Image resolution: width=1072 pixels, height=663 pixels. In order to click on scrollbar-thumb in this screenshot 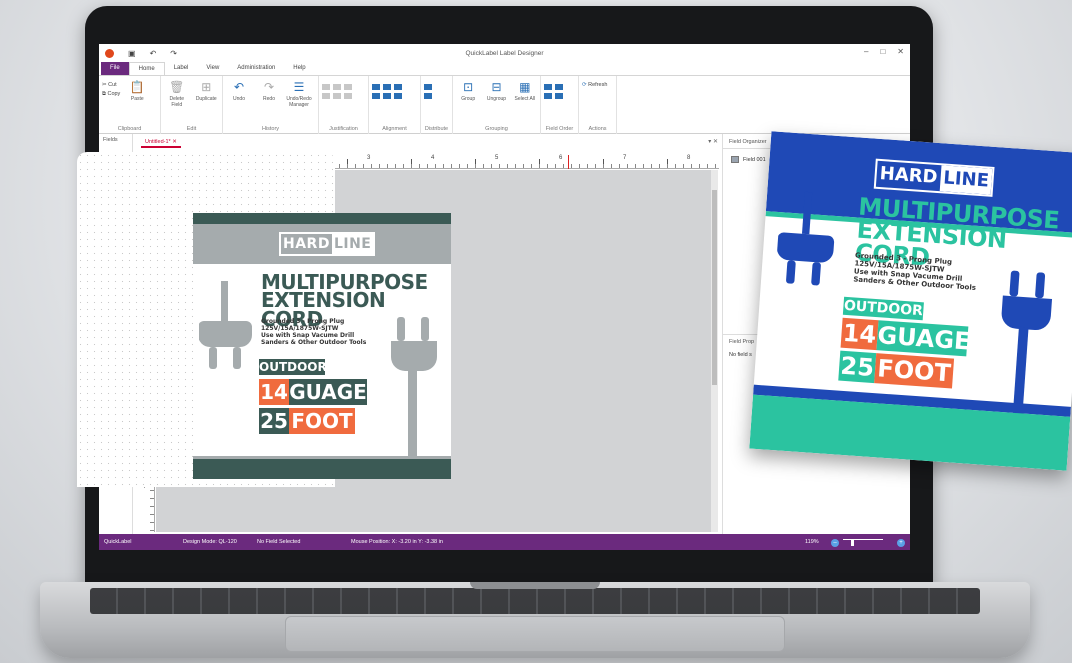, I will do `click(714, 287)`.